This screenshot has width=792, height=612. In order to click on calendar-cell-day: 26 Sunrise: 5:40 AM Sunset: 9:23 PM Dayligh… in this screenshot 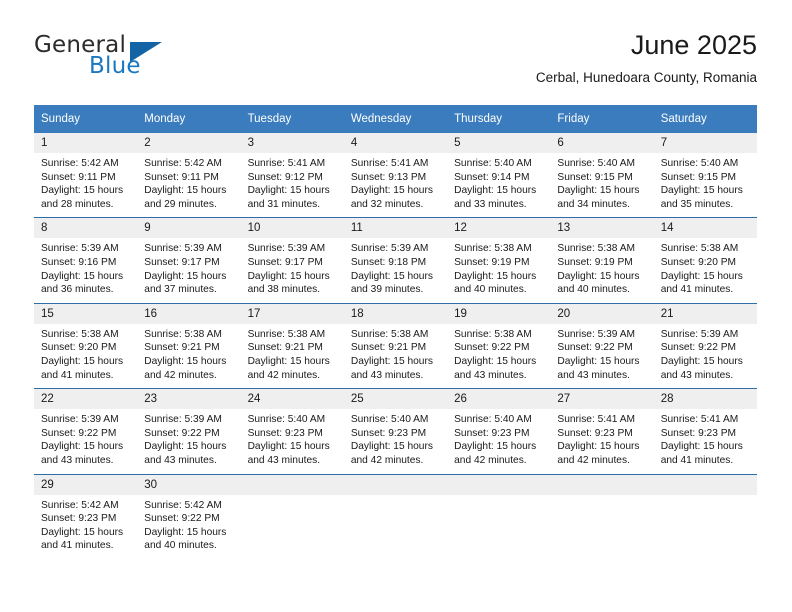, I will do `click(499, 431)`.